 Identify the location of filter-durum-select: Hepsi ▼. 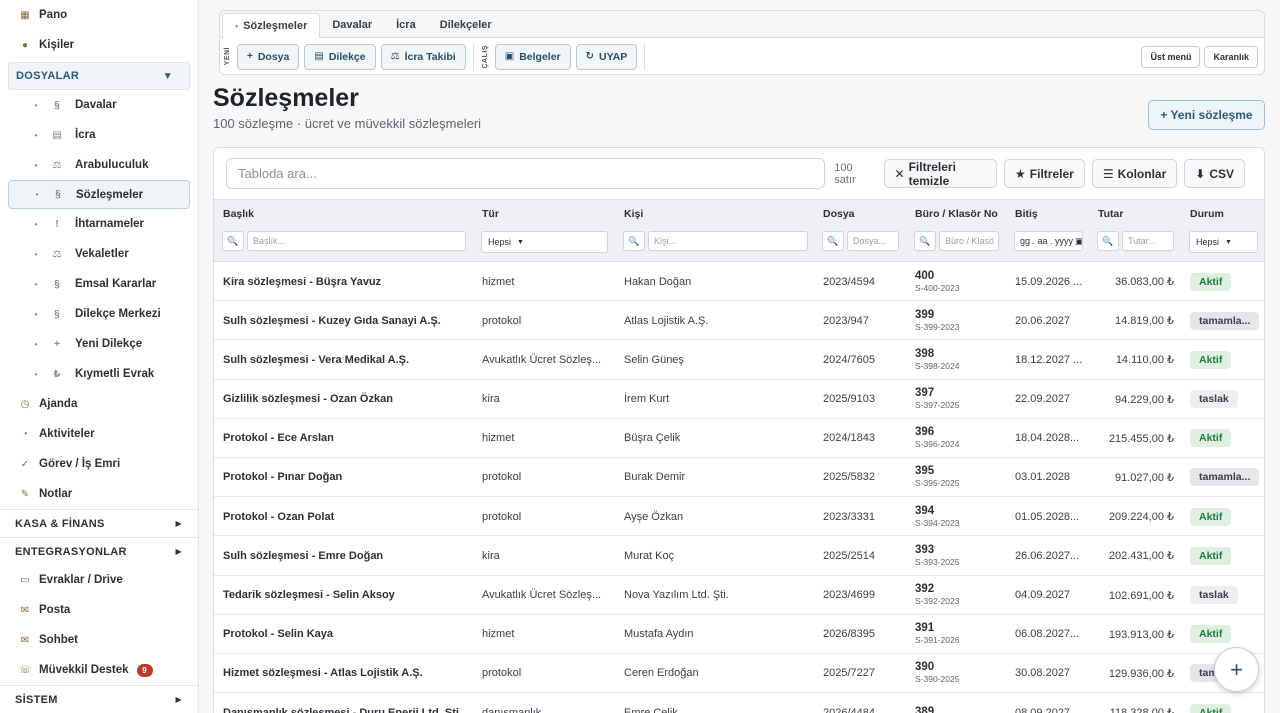
(1223, 242).